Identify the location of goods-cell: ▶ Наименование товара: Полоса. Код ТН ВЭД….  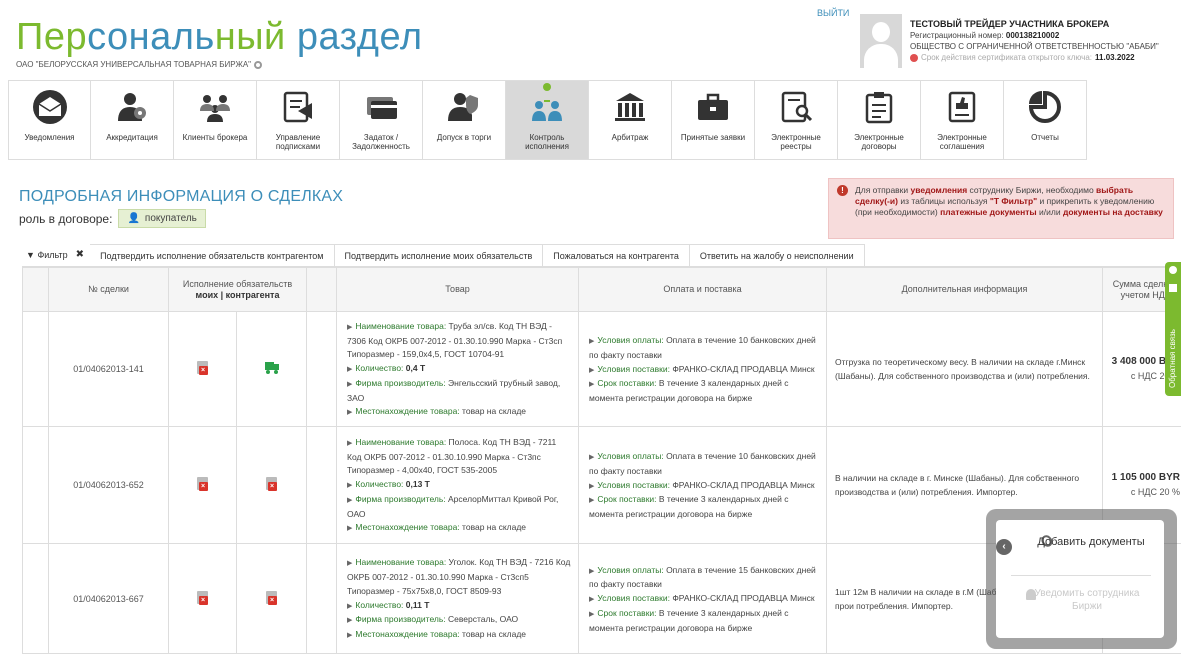
(458, 485).